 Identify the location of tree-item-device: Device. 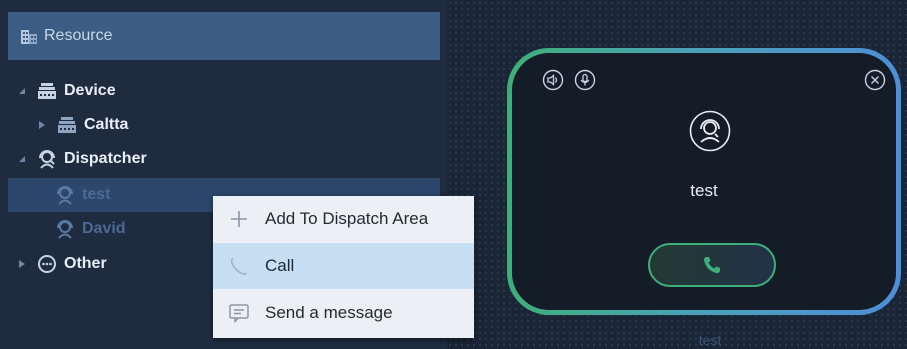
(224, 91).